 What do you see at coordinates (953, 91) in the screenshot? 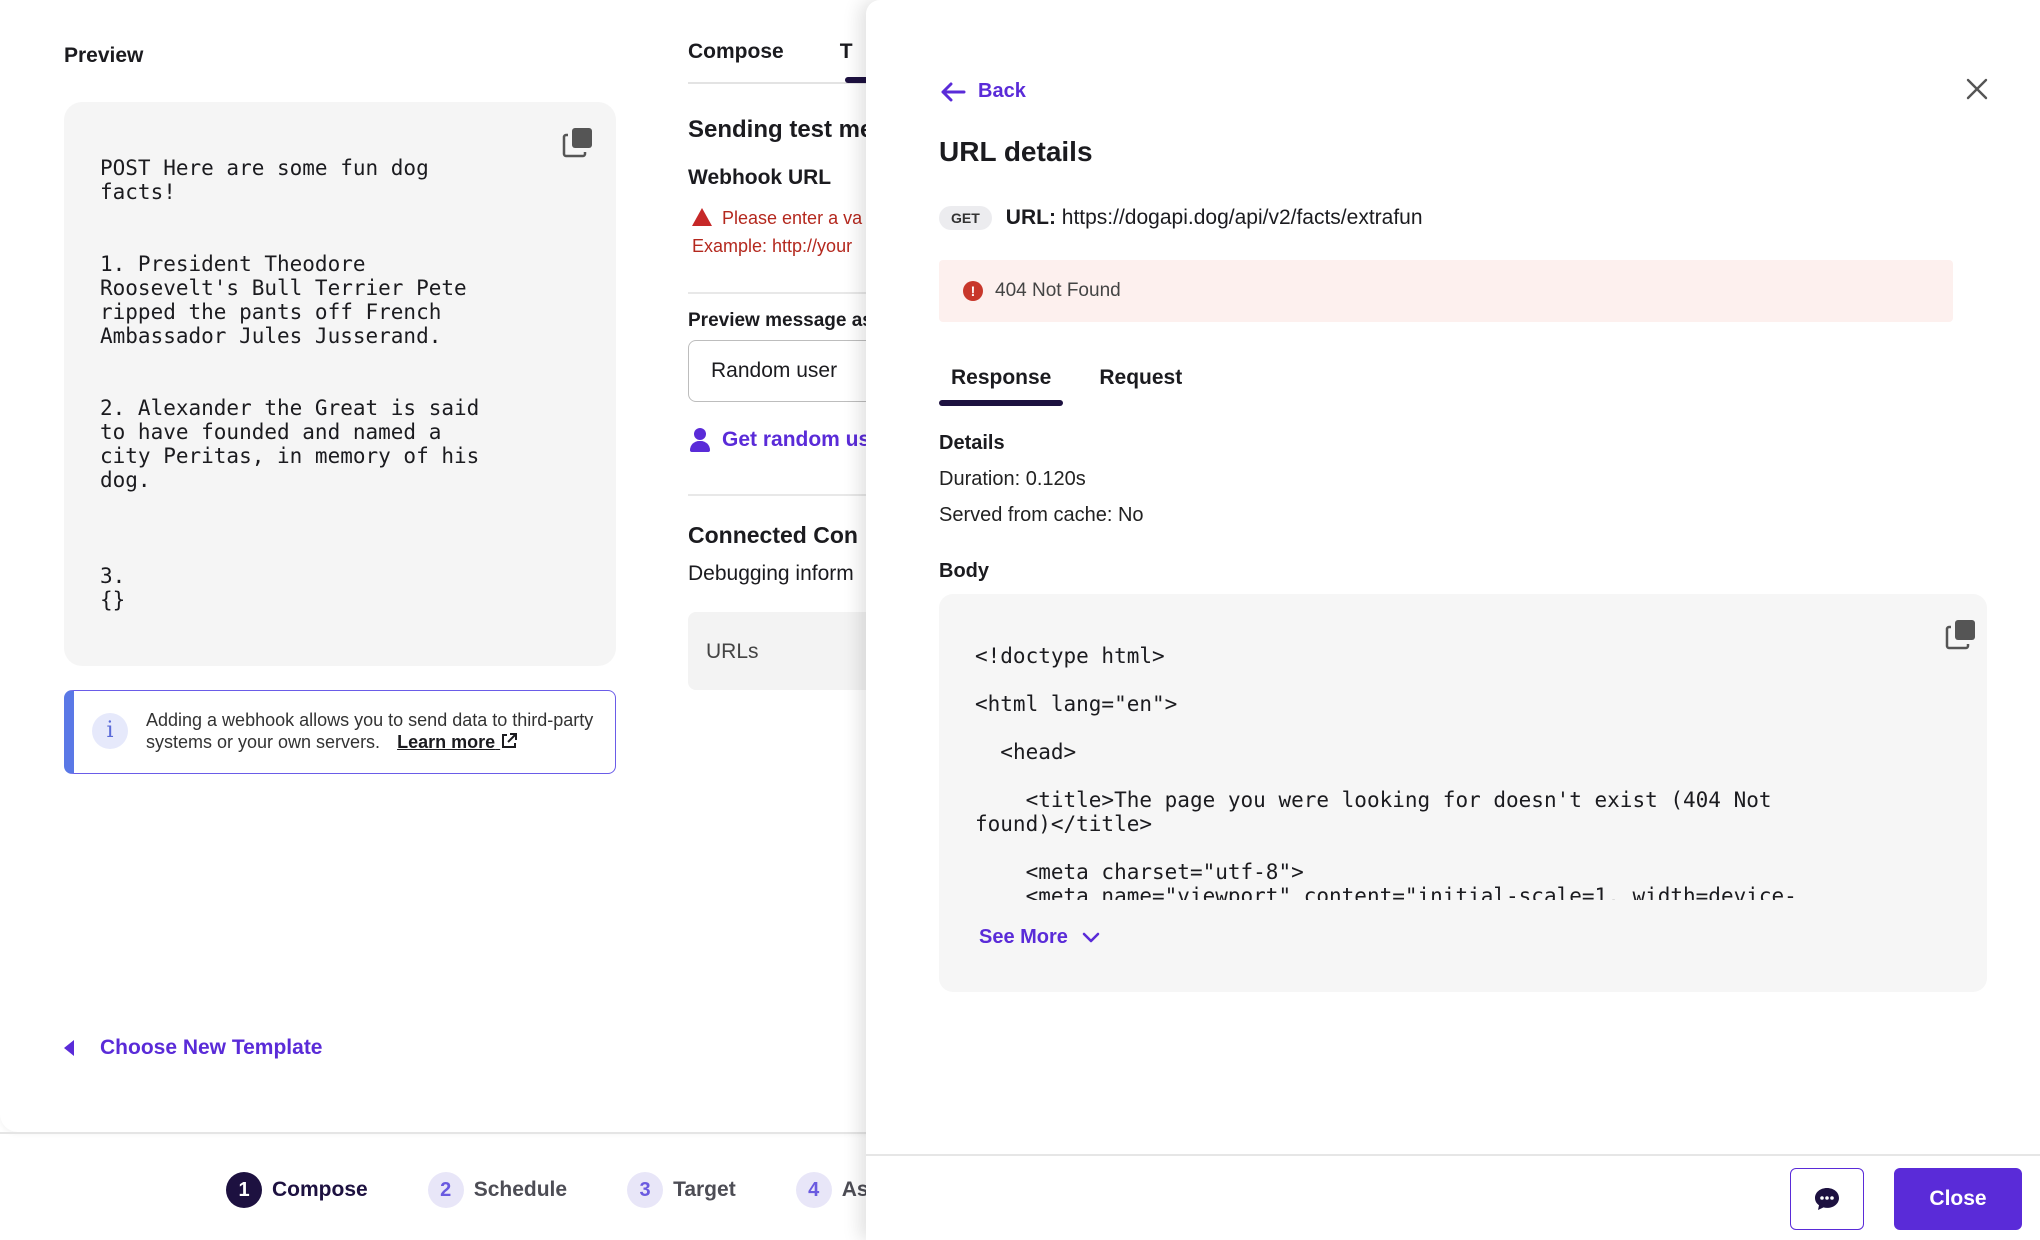
I see `arrow-left-icon` at bounding box center [953, 91].